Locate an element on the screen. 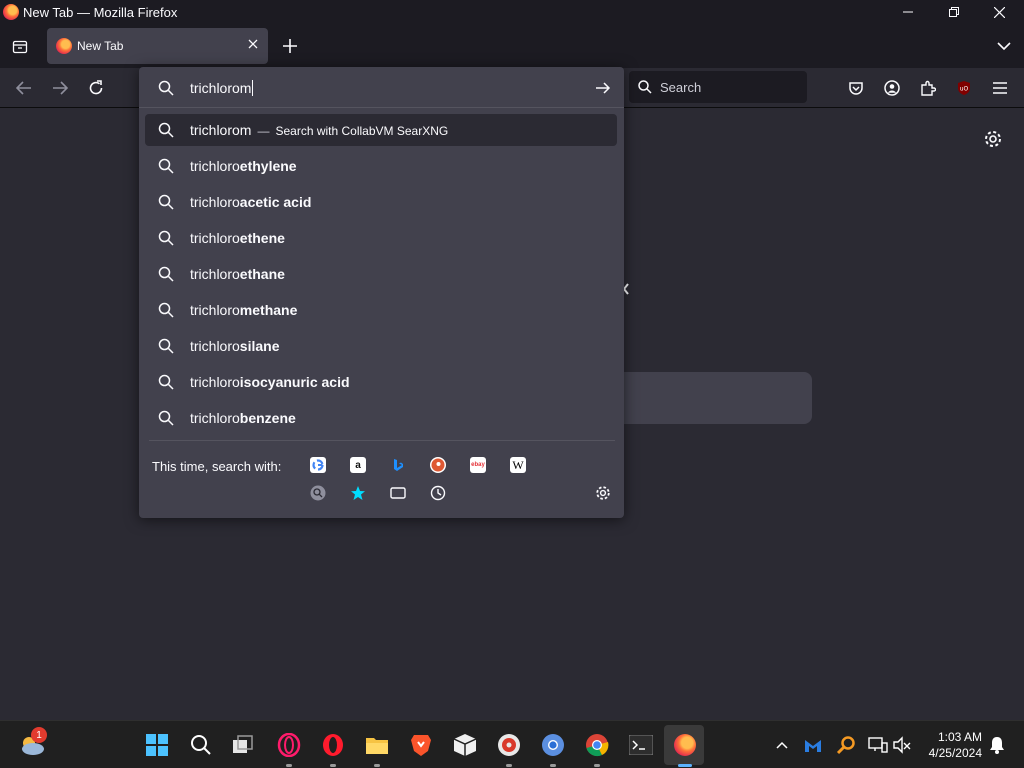 This screenshot has height=768, width=1024. list-all-tabs-button is located at coordinates (20, 46).